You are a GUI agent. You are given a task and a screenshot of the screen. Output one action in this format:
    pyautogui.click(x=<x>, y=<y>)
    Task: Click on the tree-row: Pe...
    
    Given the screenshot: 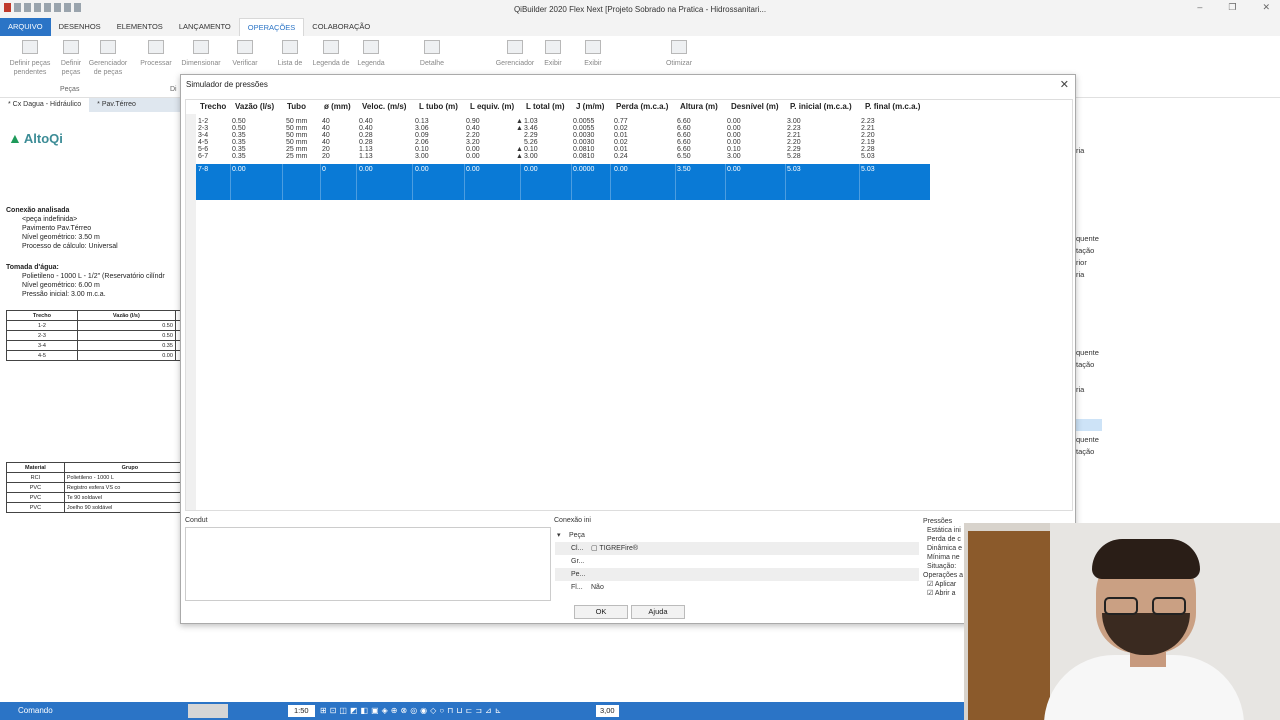 What is the action you would take?
    pyautogui.click(x=737, y=574)
    